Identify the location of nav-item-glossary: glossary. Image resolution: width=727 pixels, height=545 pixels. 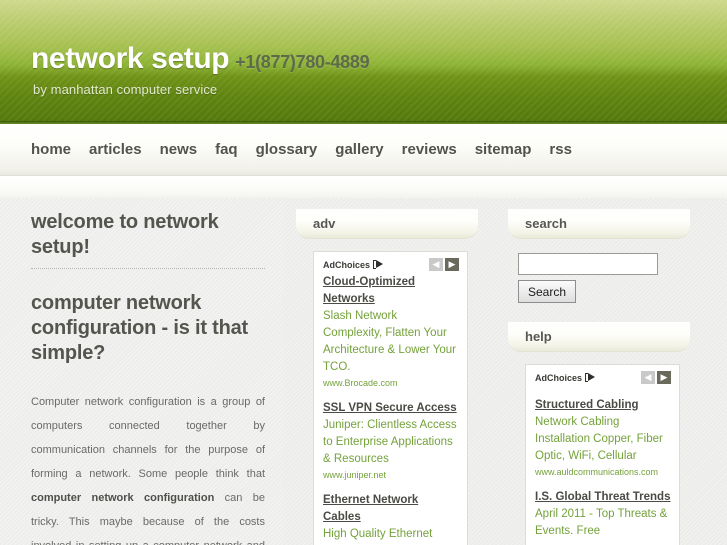
(287, 149).